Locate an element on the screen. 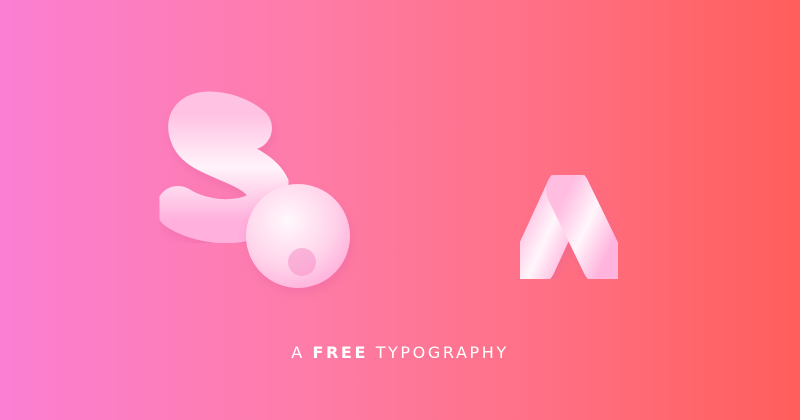  letter-o is located at coordinates (298, 236).